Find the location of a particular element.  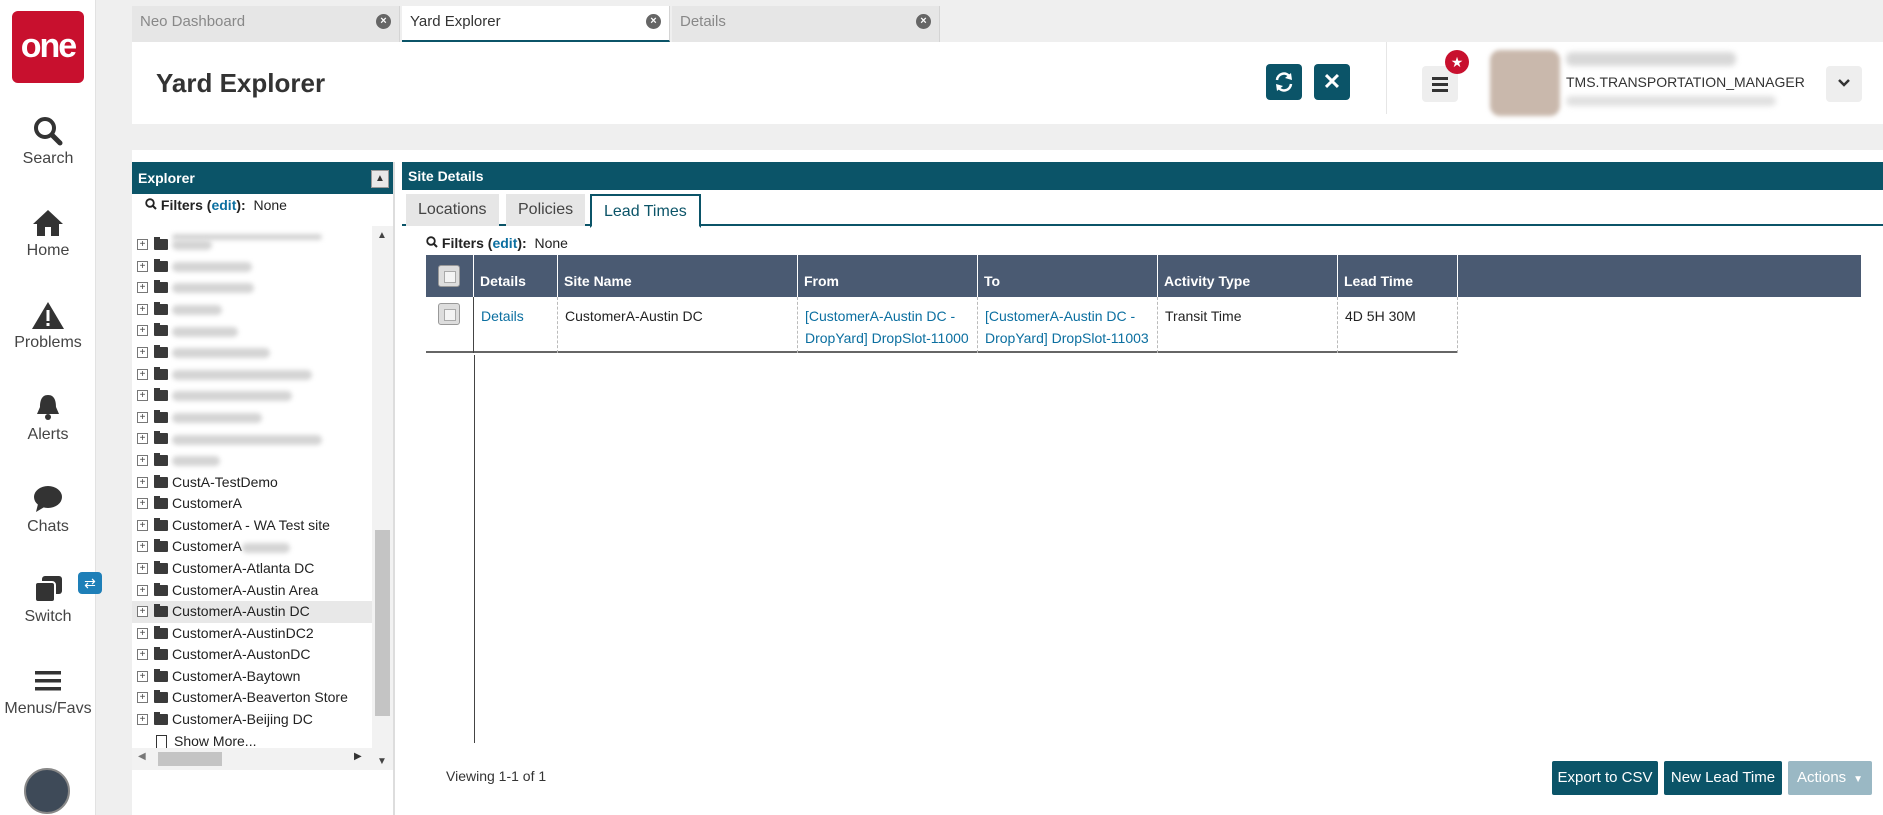

nav-problems: Problems is located at coordinates (48, 338).